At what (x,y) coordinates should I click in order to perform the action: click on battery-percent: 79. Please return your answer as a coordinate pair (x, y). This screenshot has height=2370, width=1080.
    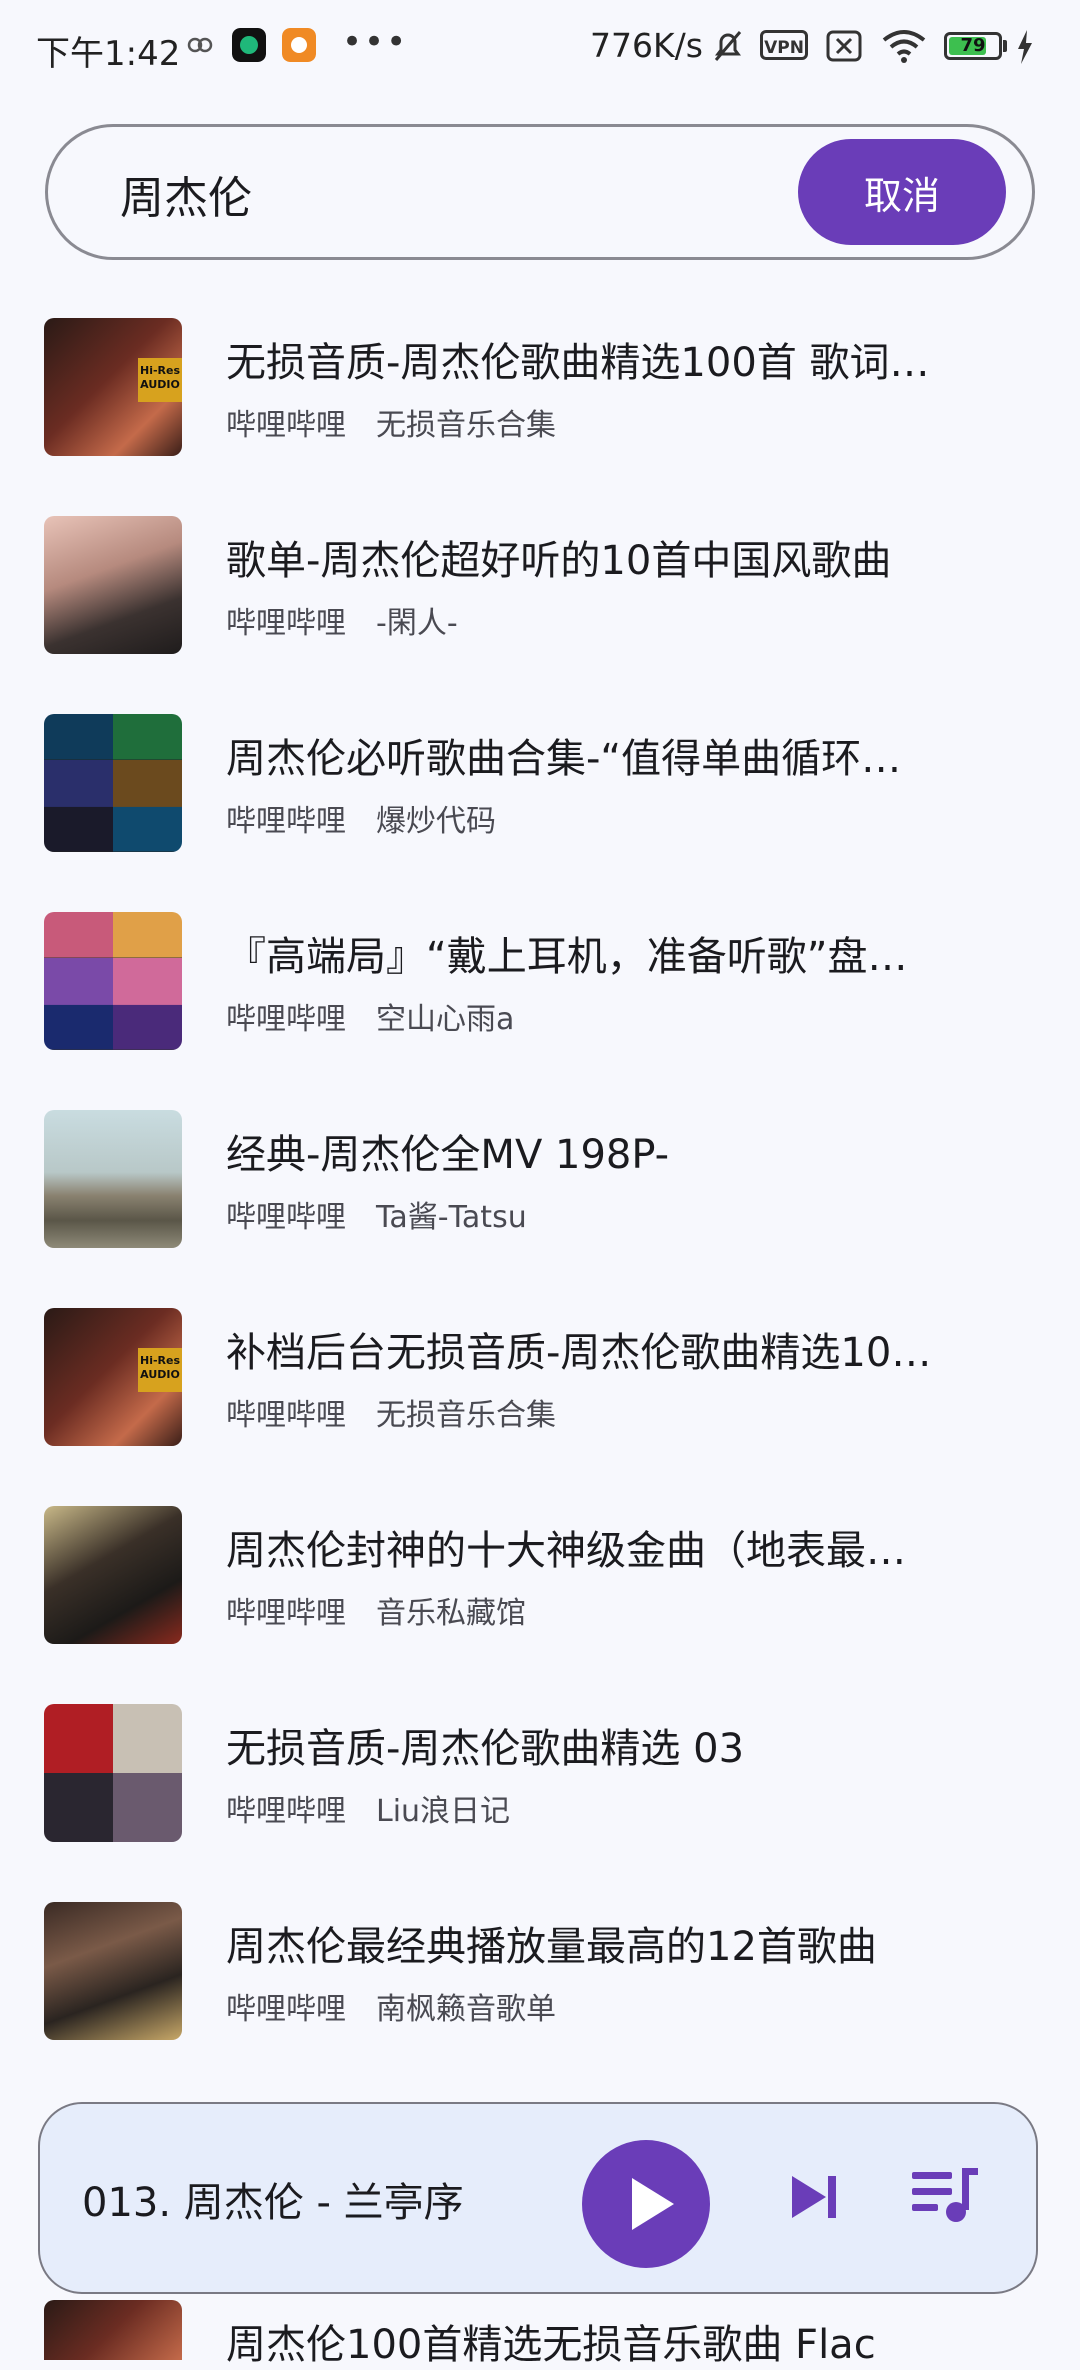
    Looking at the image, I should click on (973, 45).